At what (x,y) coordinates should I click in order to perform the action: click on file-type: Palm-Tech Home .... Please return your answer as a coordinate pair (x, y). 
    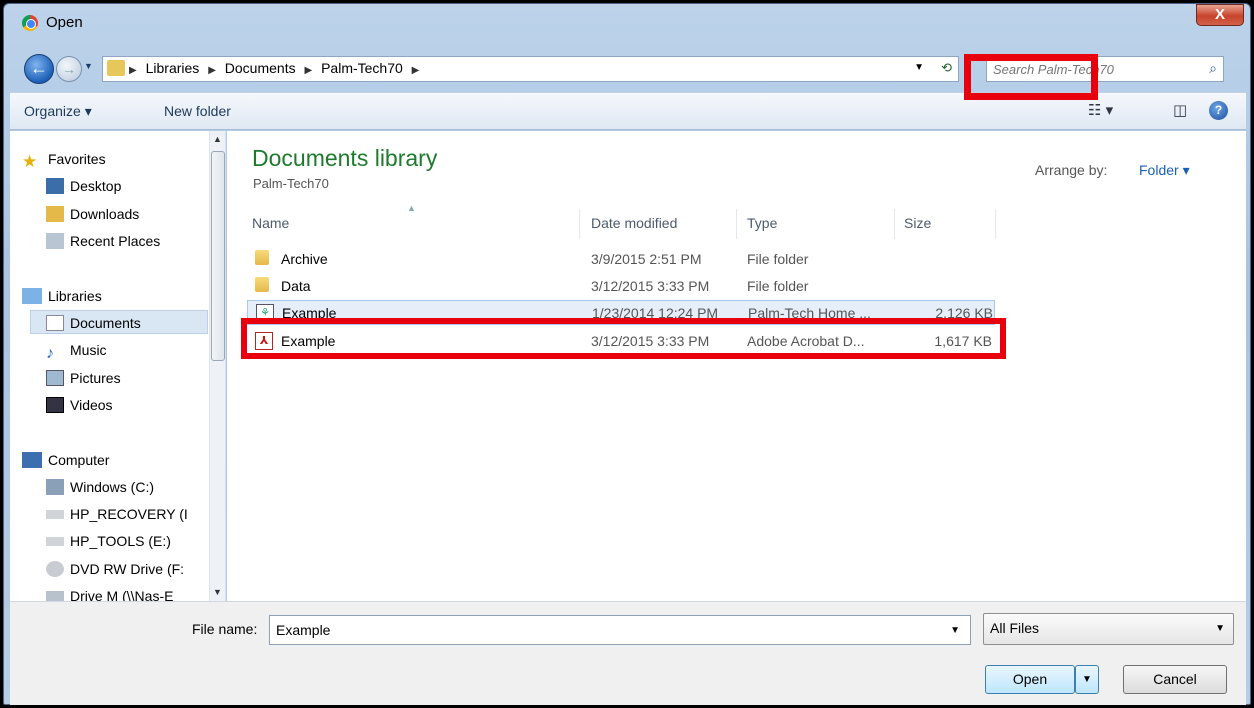
    Looking at the image, I should click on (809, 313).